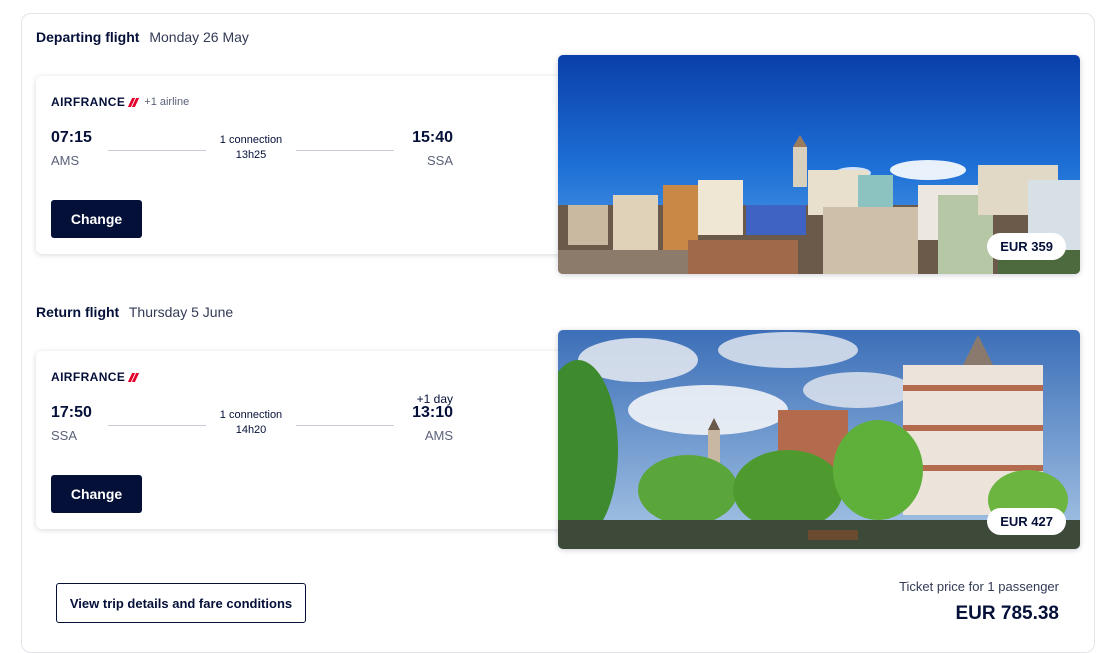 This screenshot has width=1100, height=653. I want to click on departing-heading-label: Departing flight, so click(88, 37).